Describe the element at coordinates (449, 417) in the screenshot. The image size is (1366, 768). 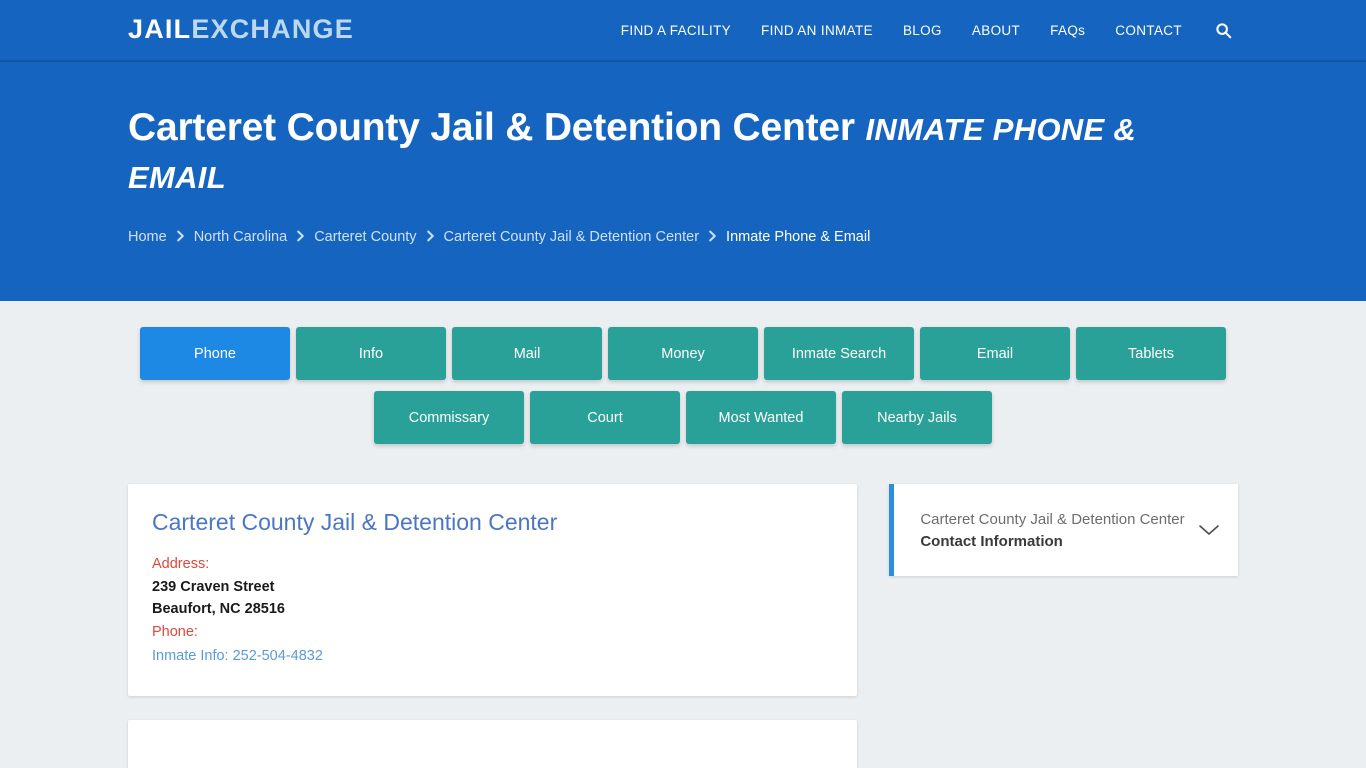
I see `tab-commissary: Commissary` at that location.